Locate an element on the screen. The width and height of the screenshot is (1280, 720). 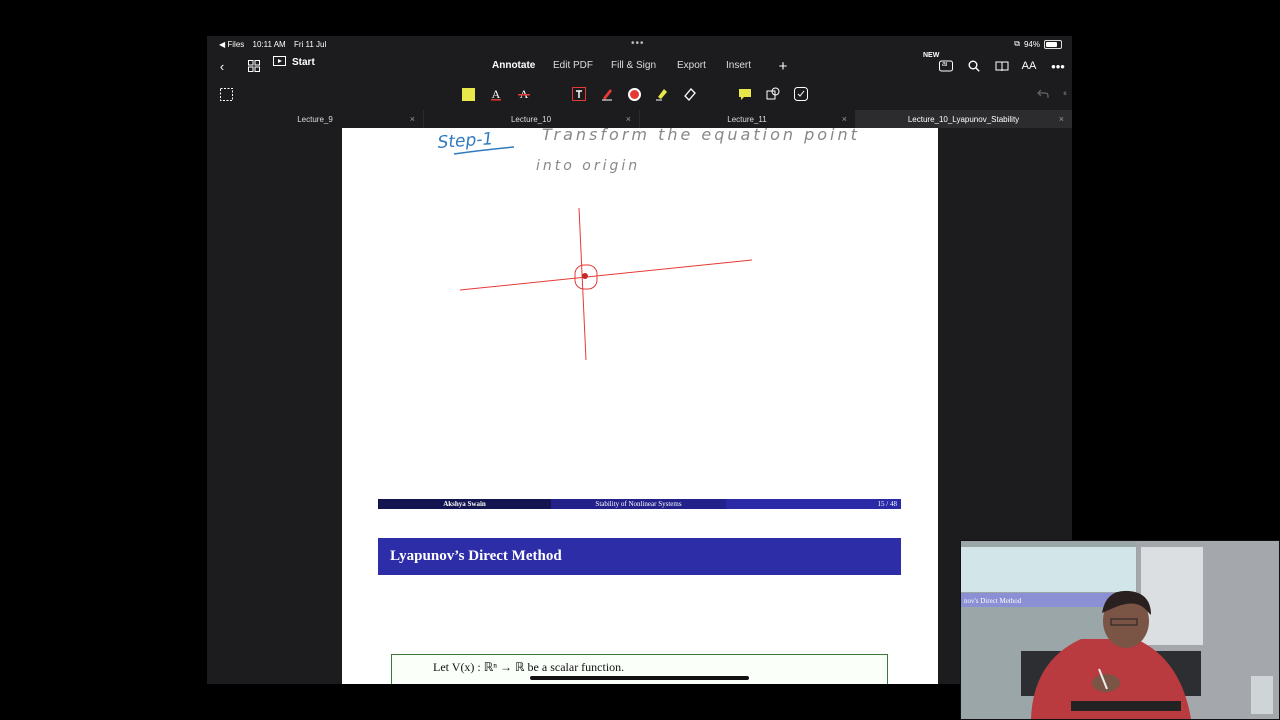
annotation-toolbar: A A ⏸ is located at coordinates (639, 94).